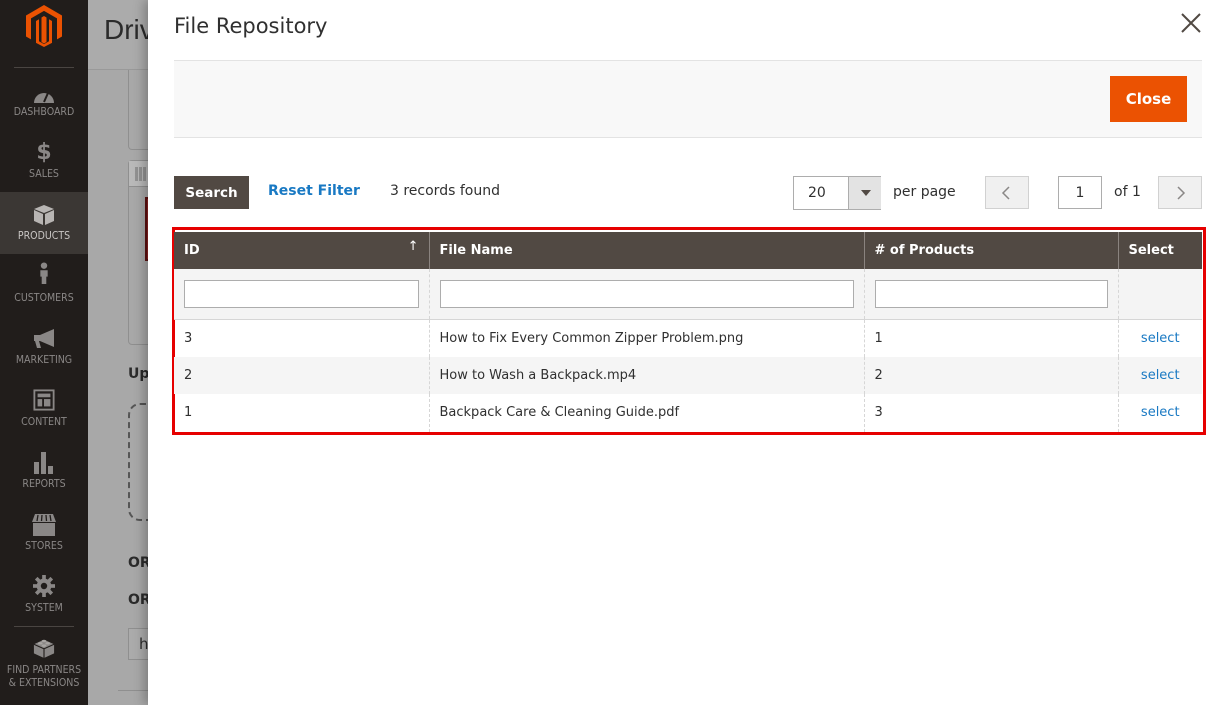 This screenshot has width=1208, height=705. Describe the element at coordinates (646, 413) in the screenshot. I see `cell-file-name: Backpack Care & Cleaning Guide.pdf` at that location.